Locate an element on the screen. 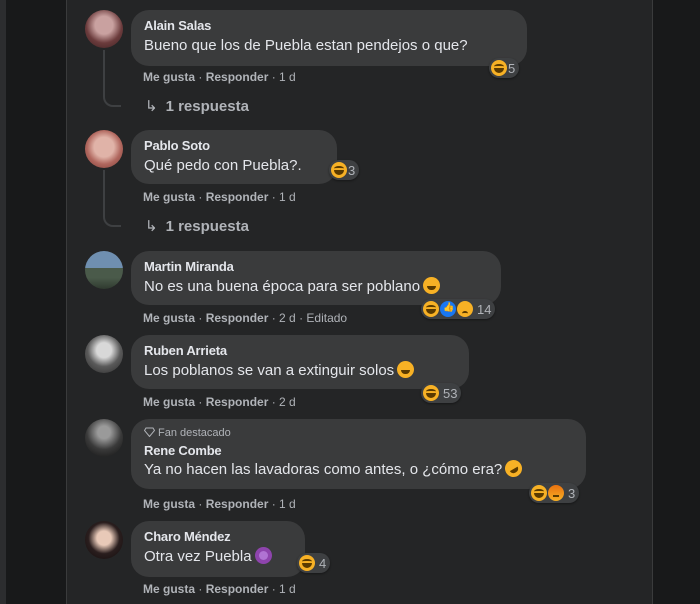  like-reaction-icon is located at coordinates (448, 309).